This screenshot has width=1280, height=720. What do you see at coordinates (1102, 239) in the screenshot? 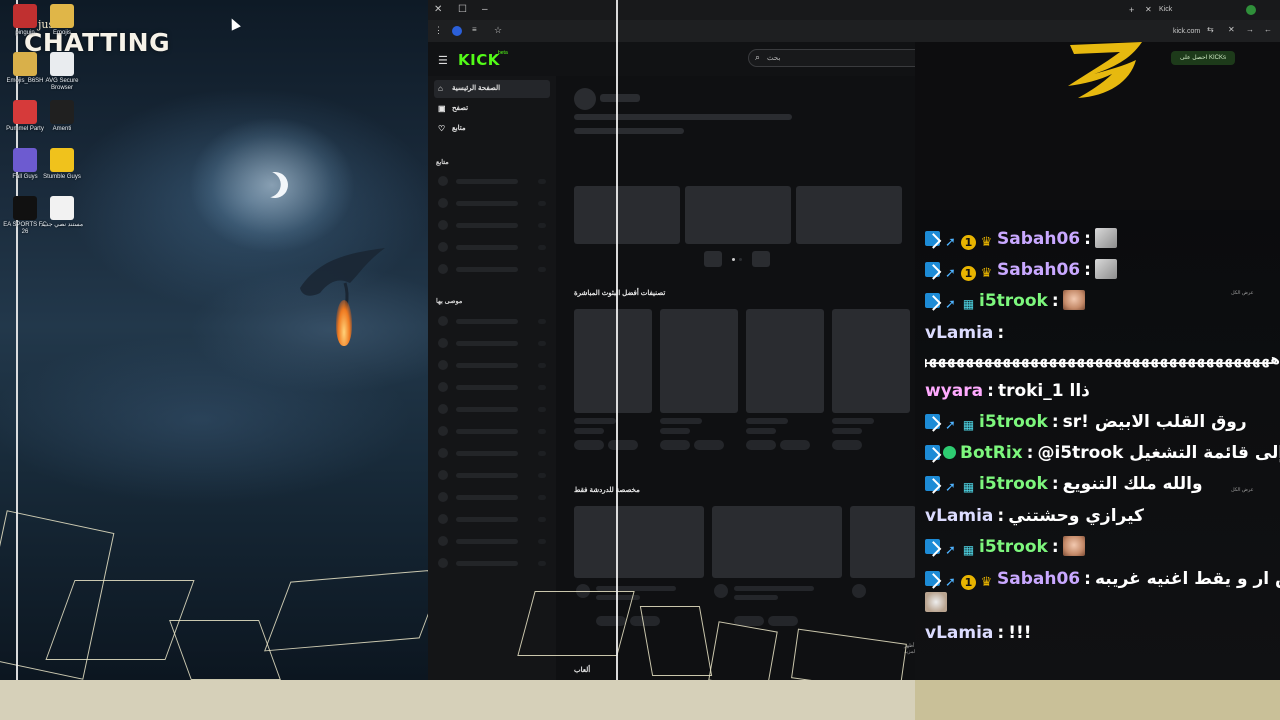
I see `chat-message: ➚ 1 ♛ Sabah06:` at bounding box center [1102, 239].